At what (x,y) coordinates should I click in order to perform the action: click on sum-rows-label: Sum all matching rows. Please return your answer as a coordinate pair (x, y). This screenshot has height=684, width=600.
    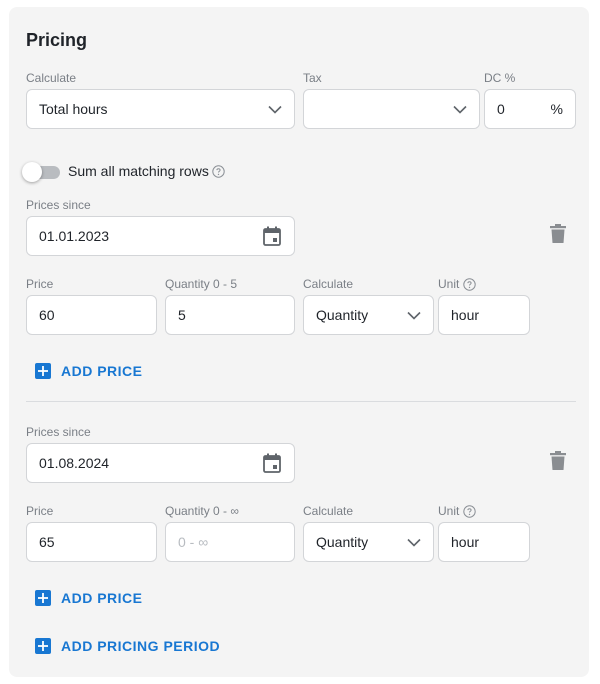
    Looking at the image, I should click on (138, 171).